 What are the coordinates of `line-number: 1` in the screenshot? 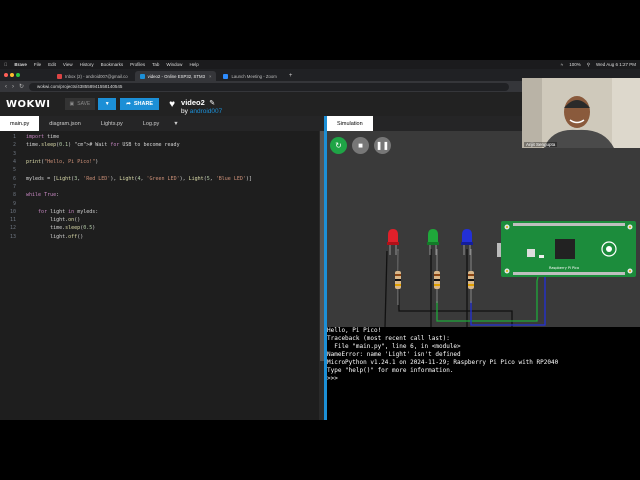 It's located at (14, 137).